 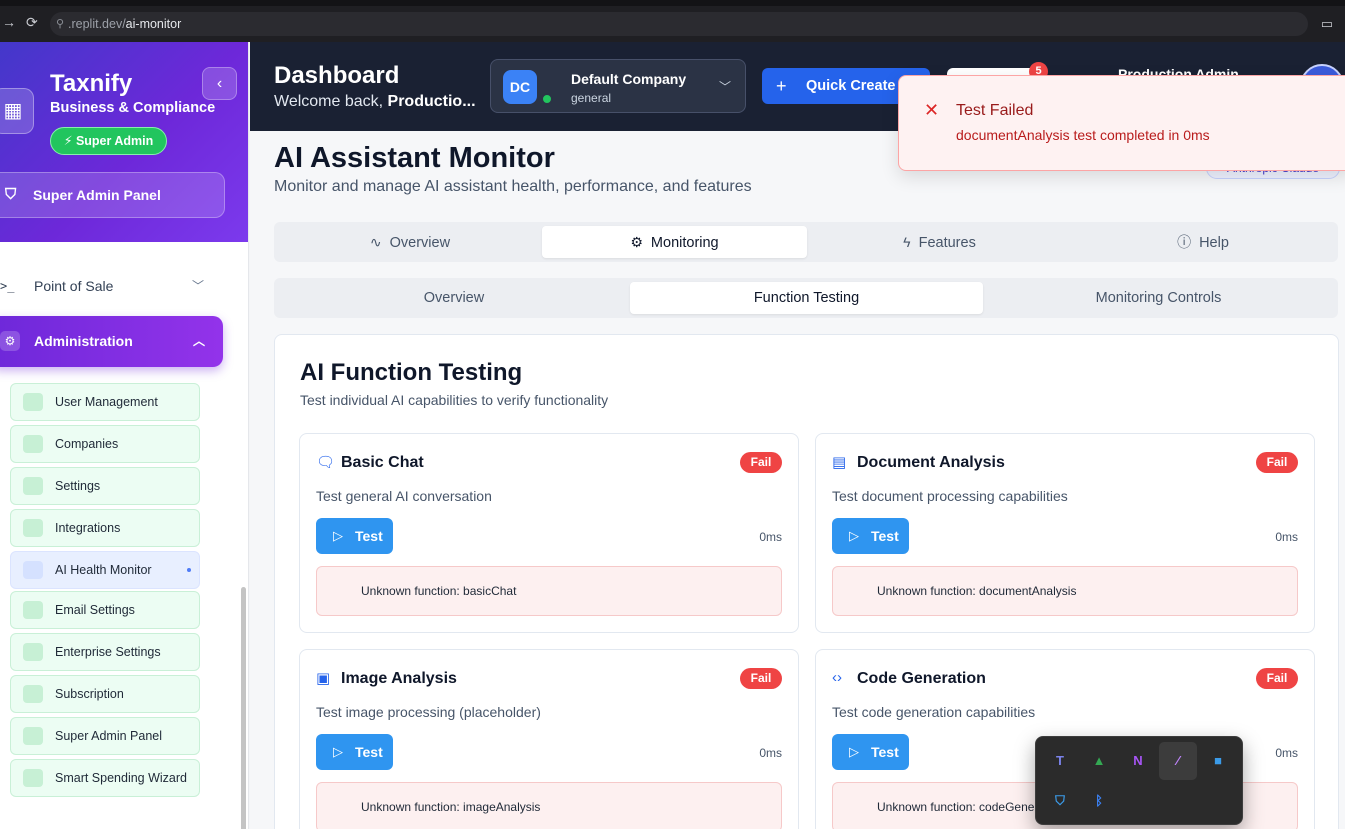 I want to click on point-of-sale-label: Point of Sale, so click(x=74, y=286).